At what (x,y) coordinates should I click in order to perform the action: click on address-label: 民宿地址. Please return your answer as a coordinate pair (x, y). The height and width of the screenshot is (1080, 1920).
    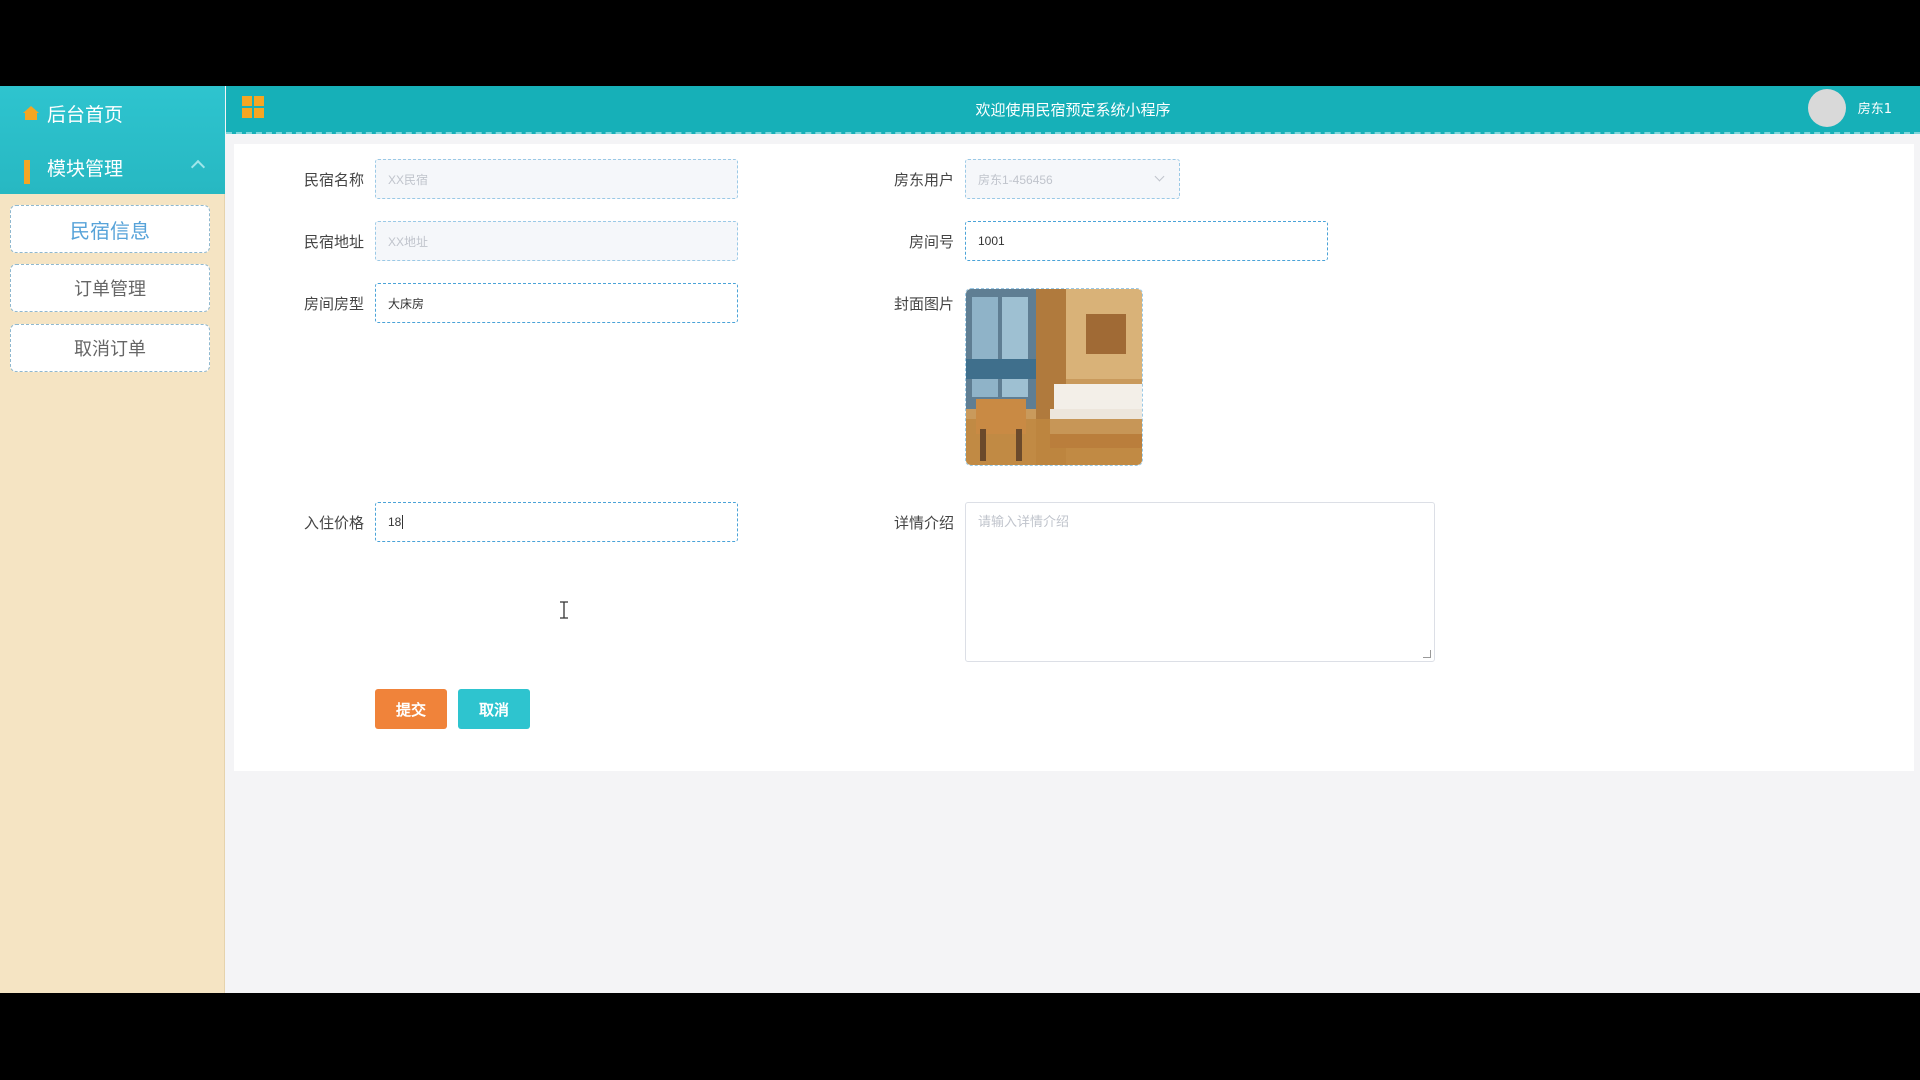
    Looking at the image, I should click on (333, 242).